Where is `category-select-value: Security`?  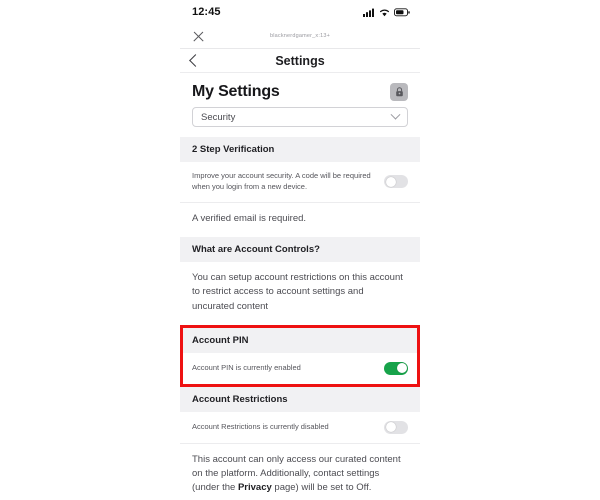 category-select-value: Security is located at coordinates (218, 117).